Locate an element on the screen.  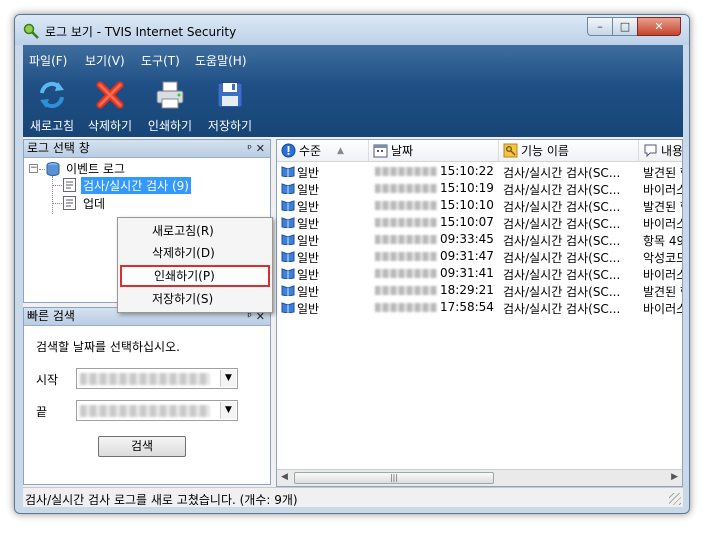
table-row: 일반 09:31:41 검사/실시간 검사(SC... 바이러스 is located at coordinates (479, 273).